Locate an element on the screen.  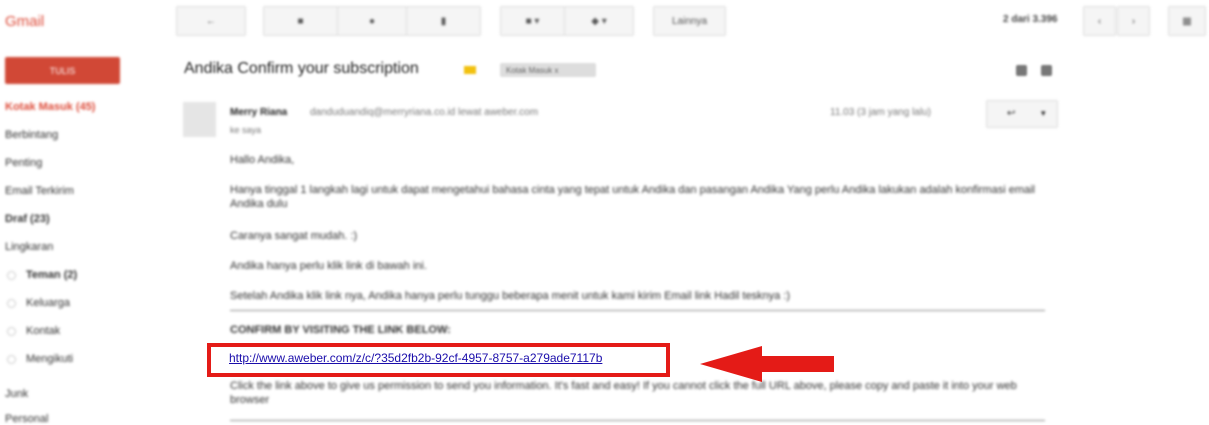
body-paragraph: Caranya sangat mudah. :) is located at coordinates (294, 236).